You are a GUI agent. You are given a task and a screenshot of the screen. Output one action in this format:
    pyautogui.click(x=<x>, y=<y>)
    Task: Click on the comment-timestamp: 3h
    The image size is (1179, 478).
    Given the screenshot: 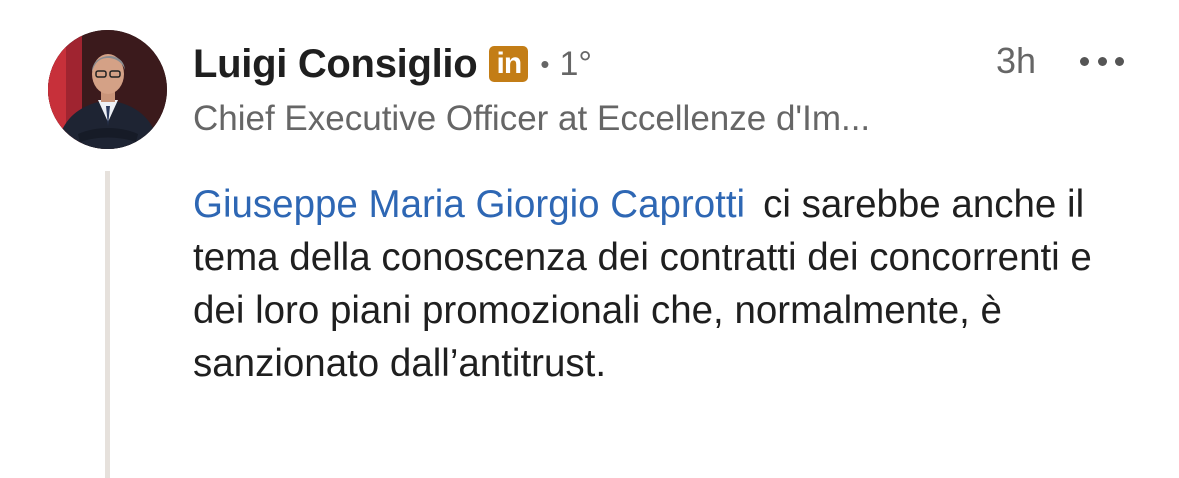 What is the action you would take?
    pyautogui.click(x=1016, y=60)
    